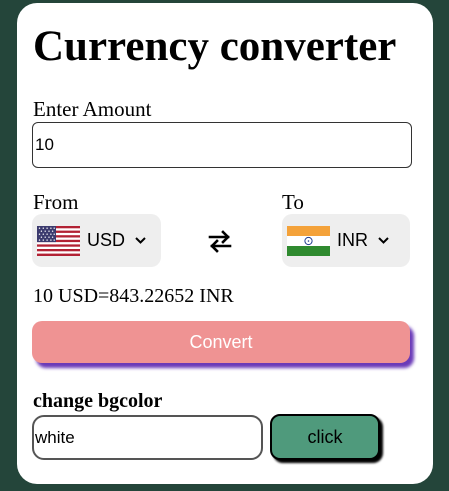 This screenshot has width=449, height=491. What do you see at coordinates (92, 109) in the screenshot?
I see `amount-label: Enter Amount` at bounding box center [92, 109].